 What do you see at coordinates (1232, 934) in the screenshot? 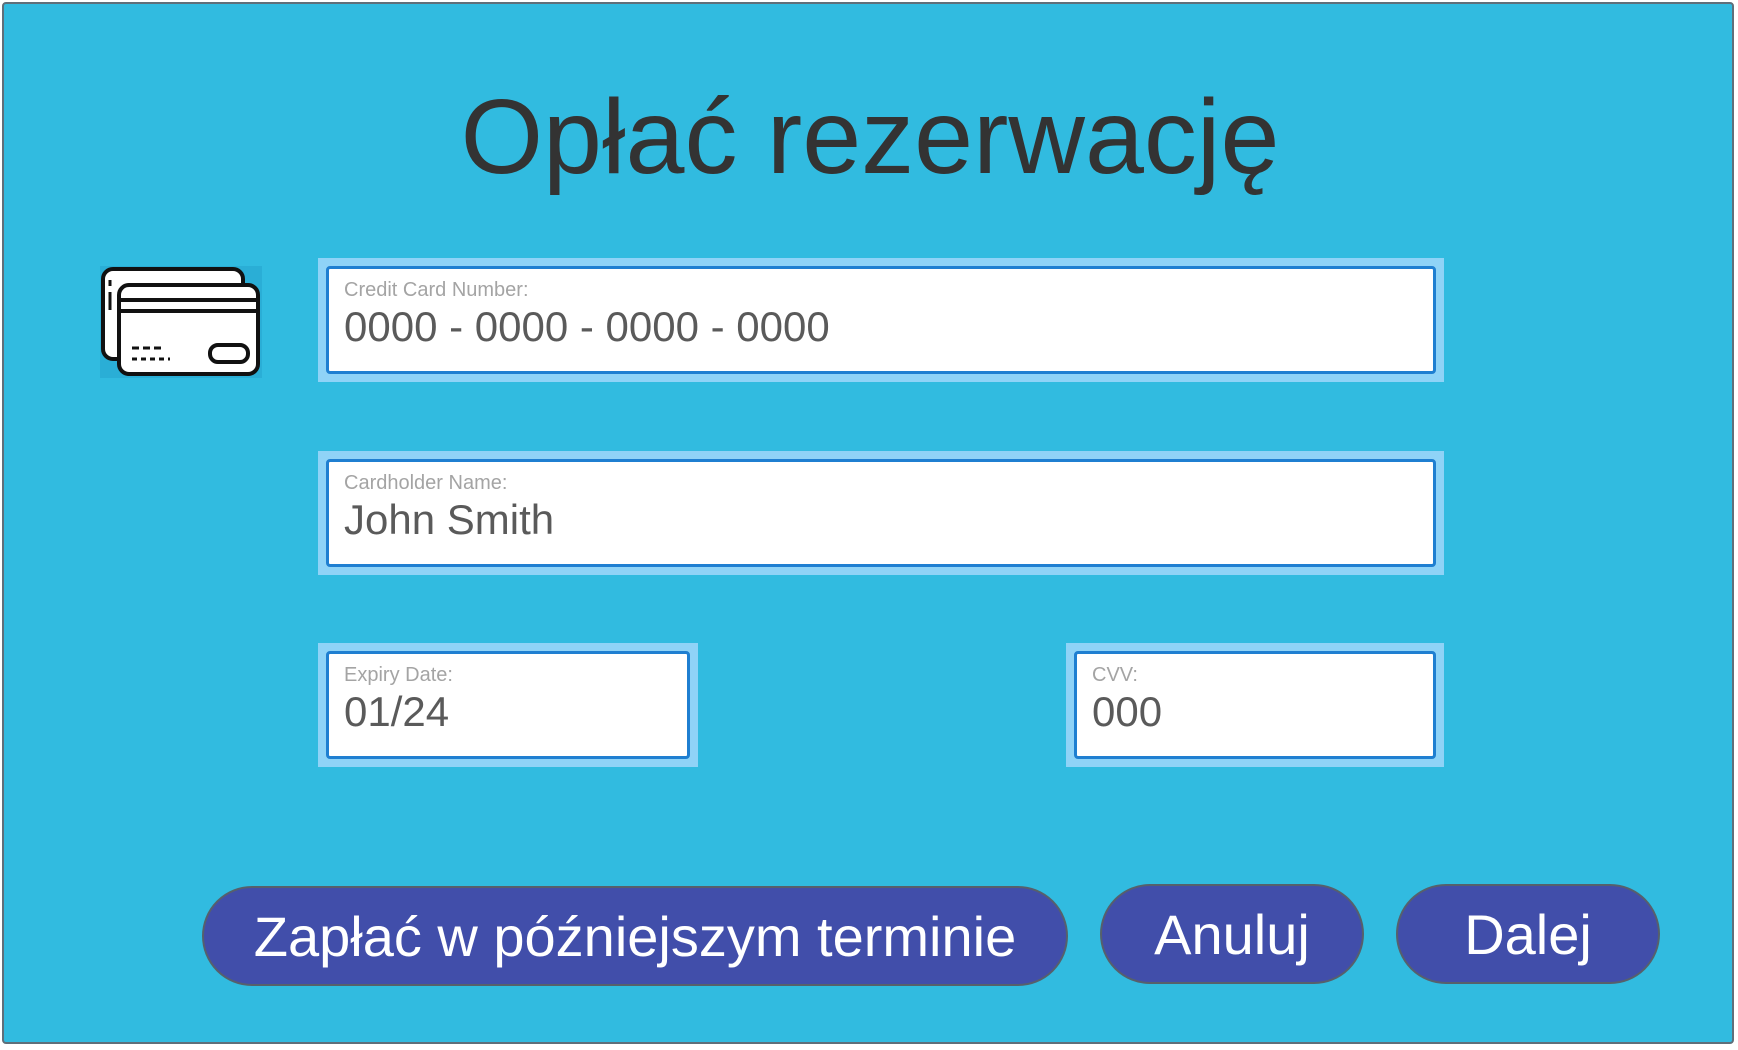
I see `cancel-button: Anuluj` at bounding box center [1232, 934].